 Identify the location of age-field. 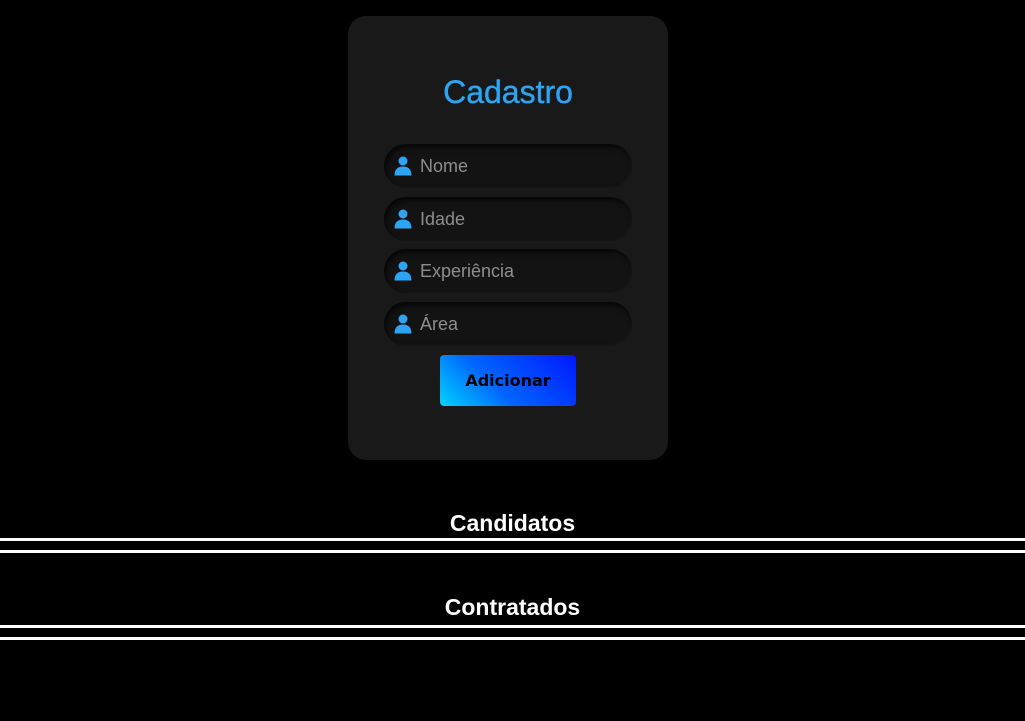
(508, 219).